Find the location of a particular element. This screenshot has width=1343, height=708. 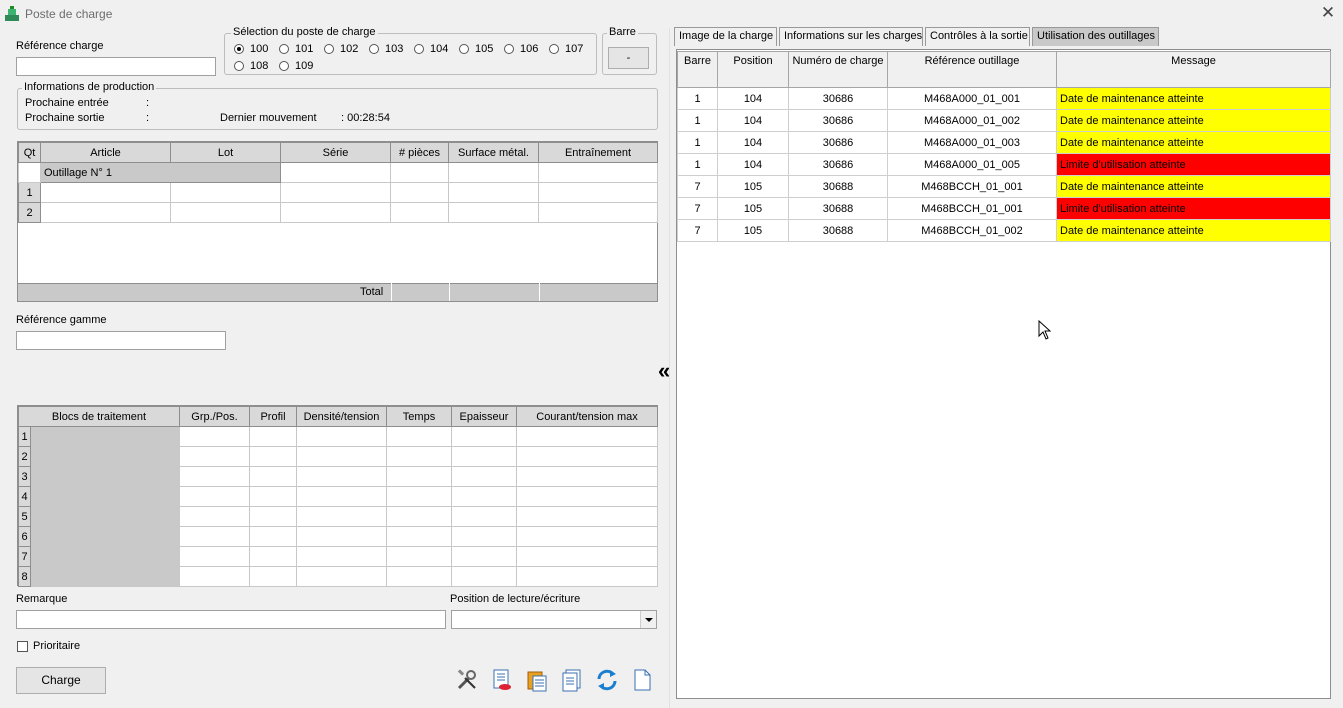

station-radio-102: 102 is located at coordinates (341, 49).